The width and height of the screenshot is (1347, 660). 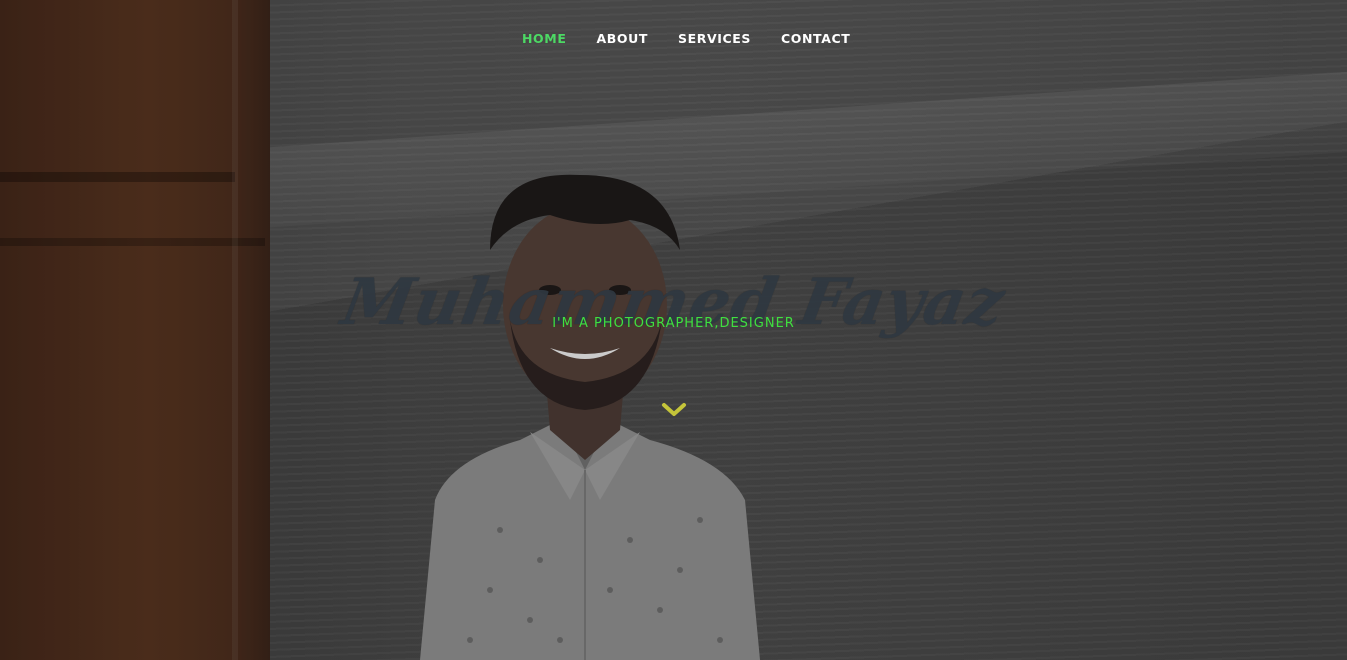 I want to click on nav-item-about: ABOUT, so click(x=622, y=39).